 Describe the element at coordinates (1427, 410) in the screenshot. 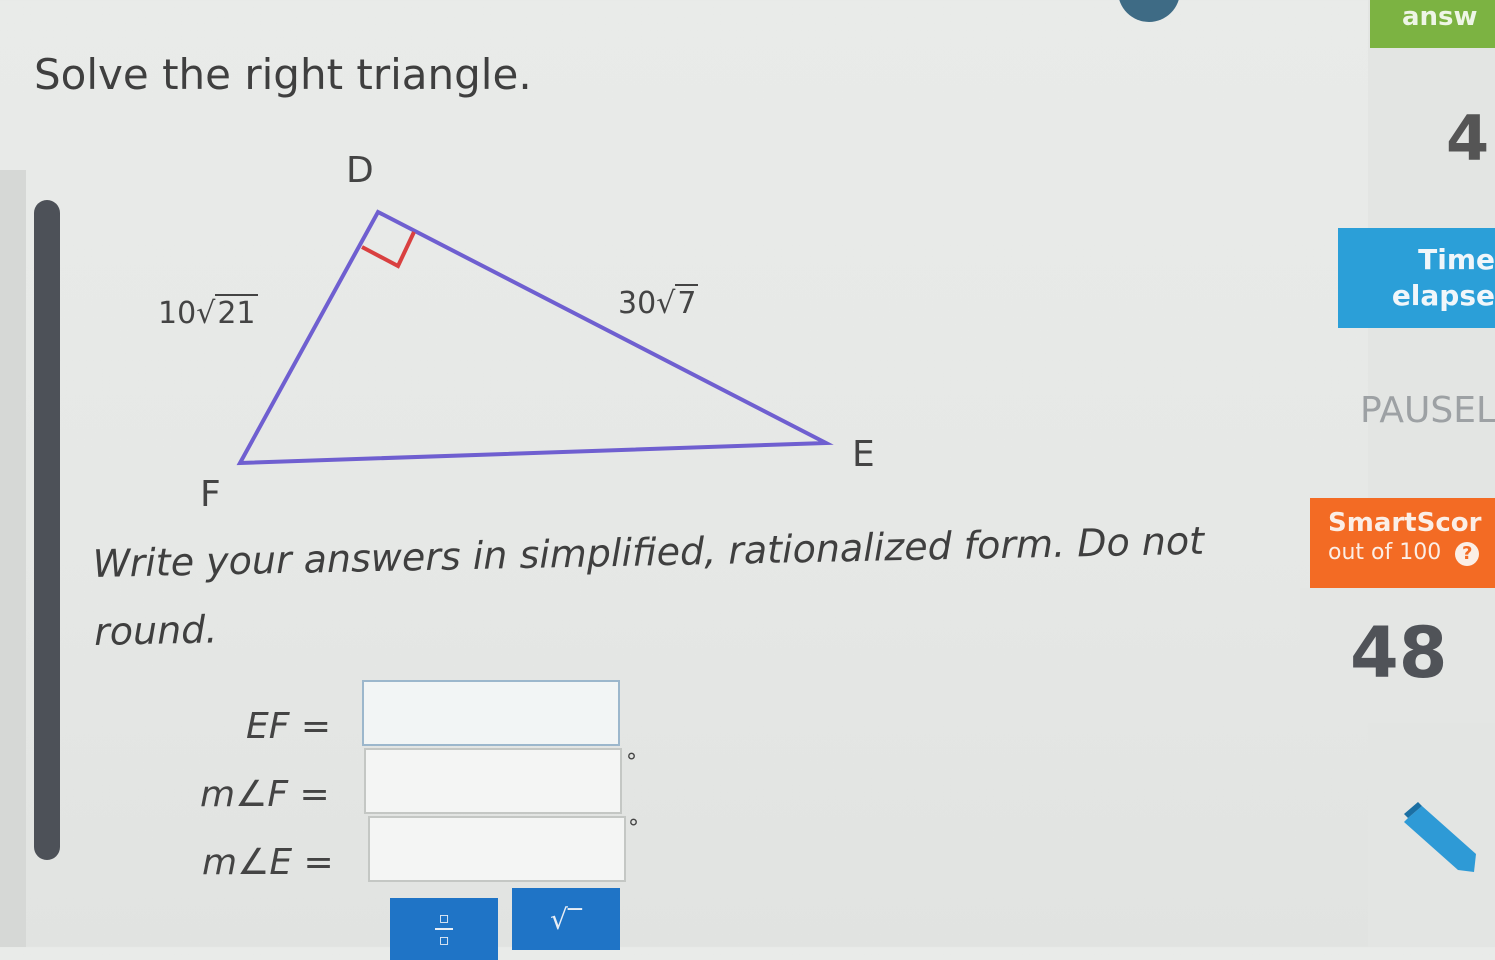

I see `paused-status: PAUSEL` at that location.